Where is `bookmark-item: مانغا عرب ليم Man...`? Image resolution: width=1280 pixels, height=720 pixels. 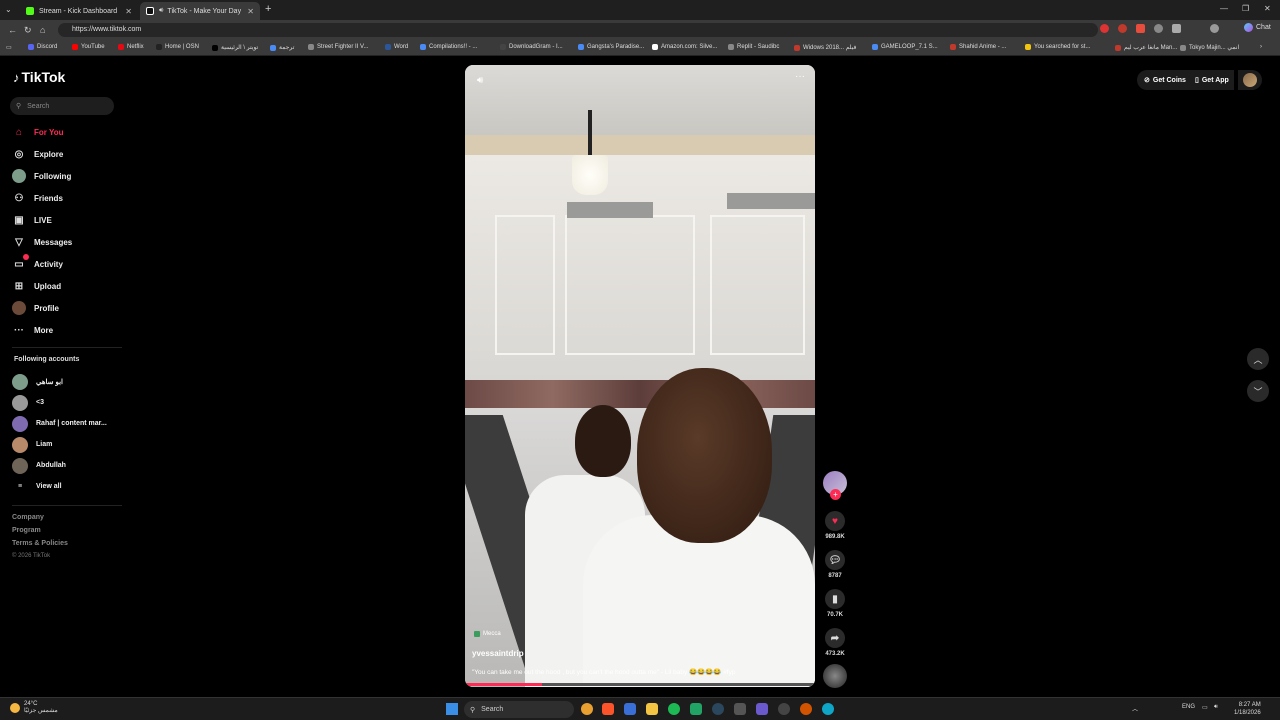 bookmark-item: مانغا عرب ليم Man... is located at coordinates (1146, 47).